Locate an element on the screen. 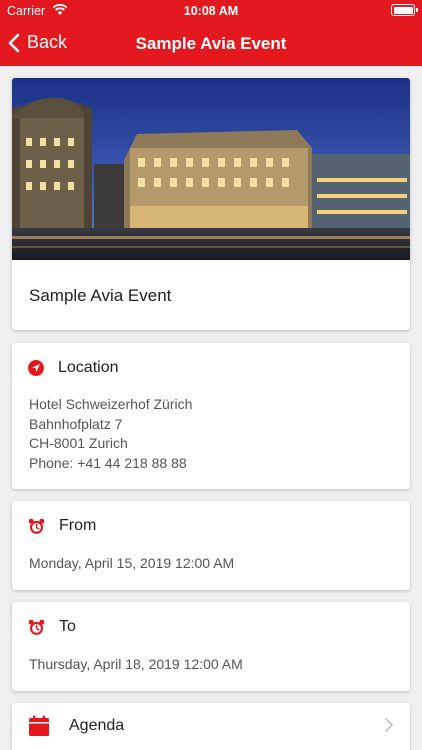 This screenshot has height=750, width=422. top-bar: Carrier 10:08 AM Back Sample Avia Event is located at coordinates (211, 33).